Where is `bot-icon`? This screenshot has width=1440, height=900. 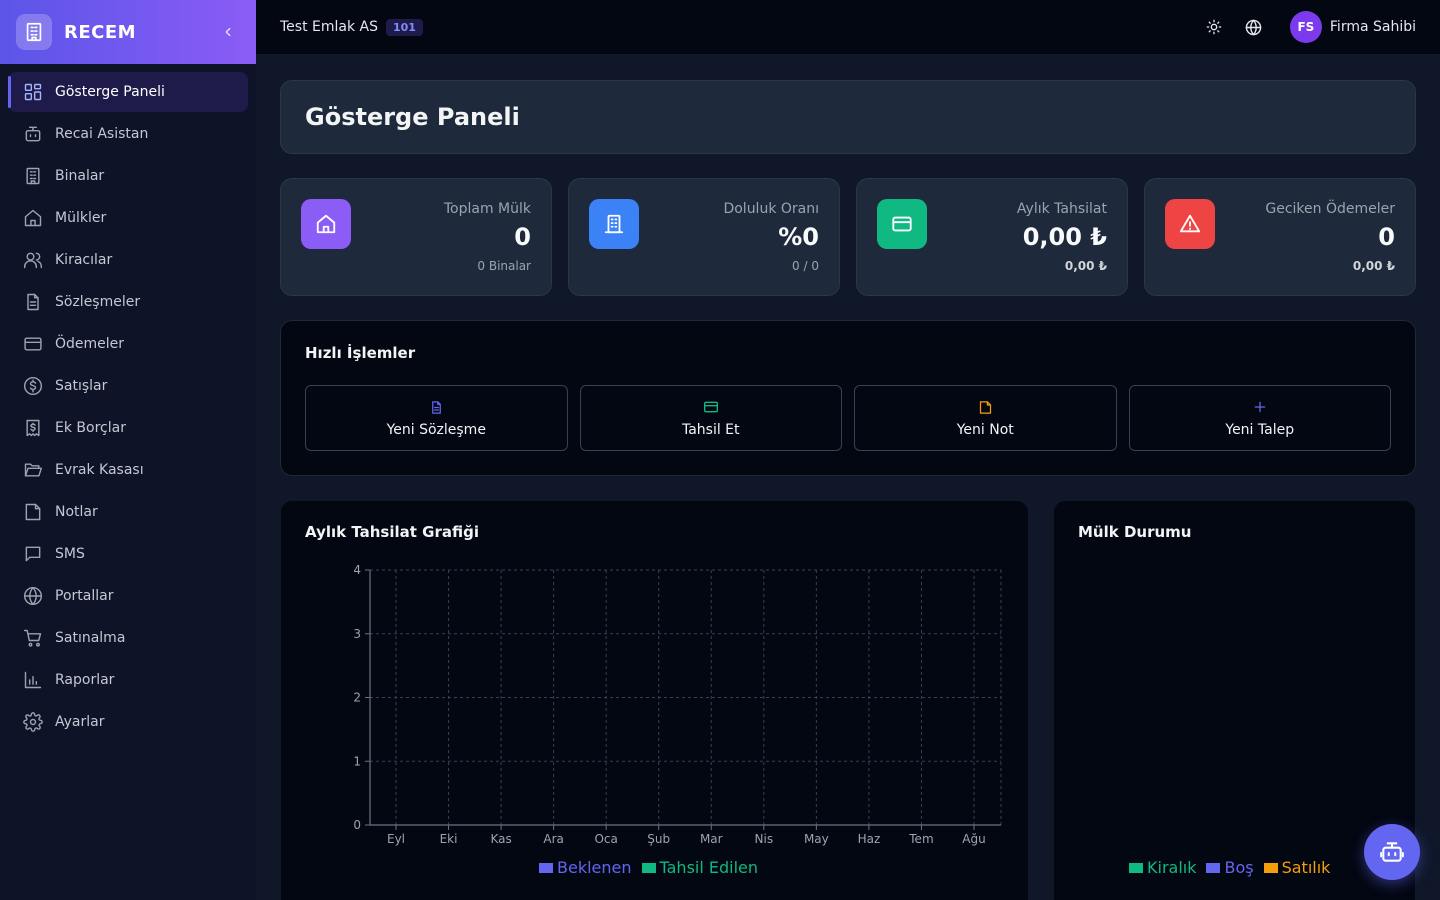 bot-icon is located at coordinates (33, 134).